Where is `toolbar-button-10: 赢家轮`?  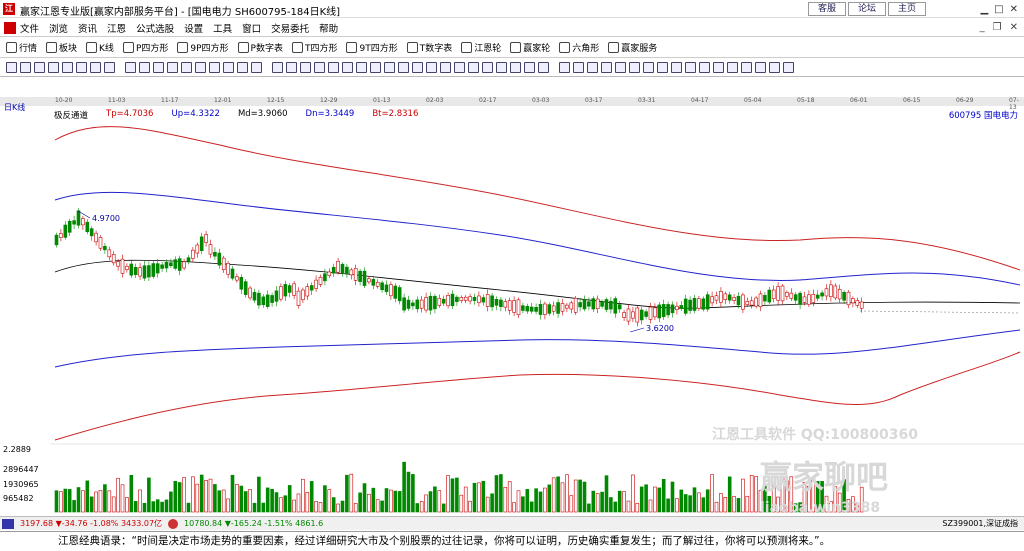 toolbar-button-10: 赢家轮 is located at coordinates (530, 47).